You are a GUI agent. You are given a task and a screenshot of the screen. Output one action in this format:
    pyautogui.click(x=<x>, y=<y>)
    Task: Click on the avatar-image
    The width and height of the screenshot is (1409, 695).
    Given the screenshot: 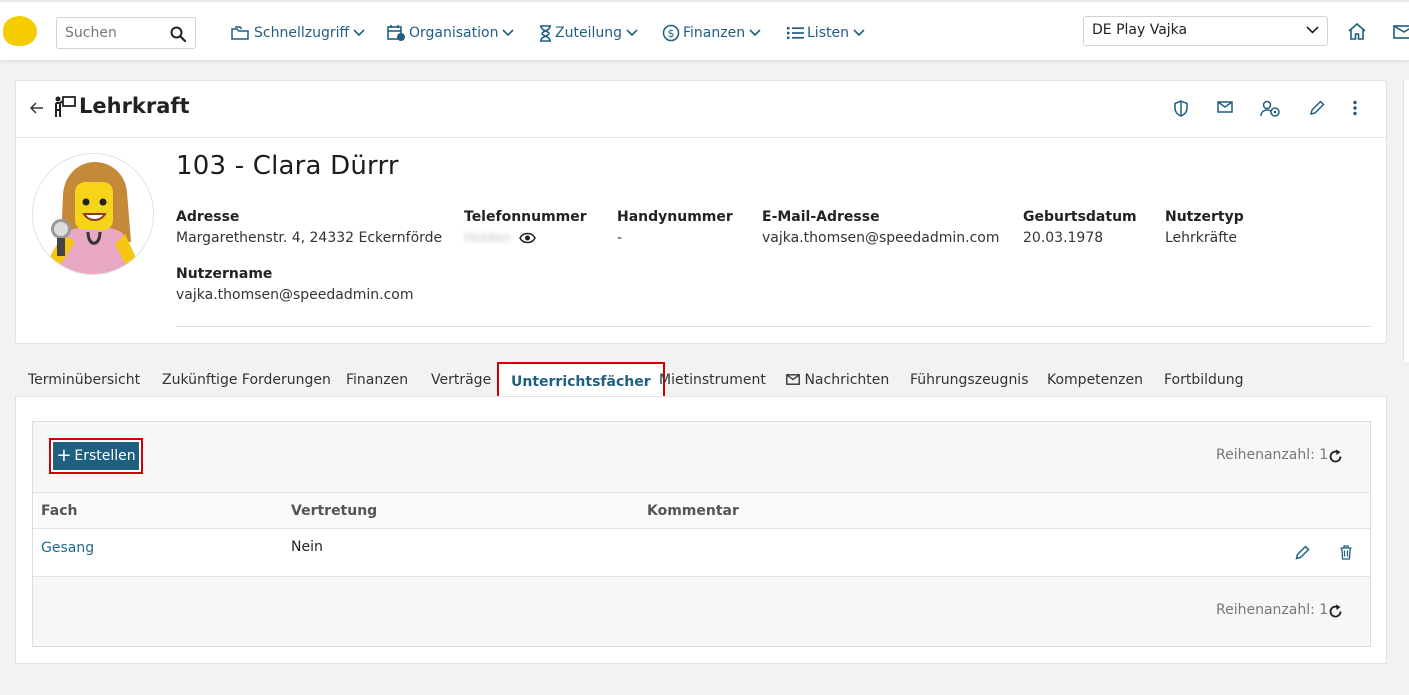 What is the action you would take?
    pyautogui.click(x=93, y=214)
    